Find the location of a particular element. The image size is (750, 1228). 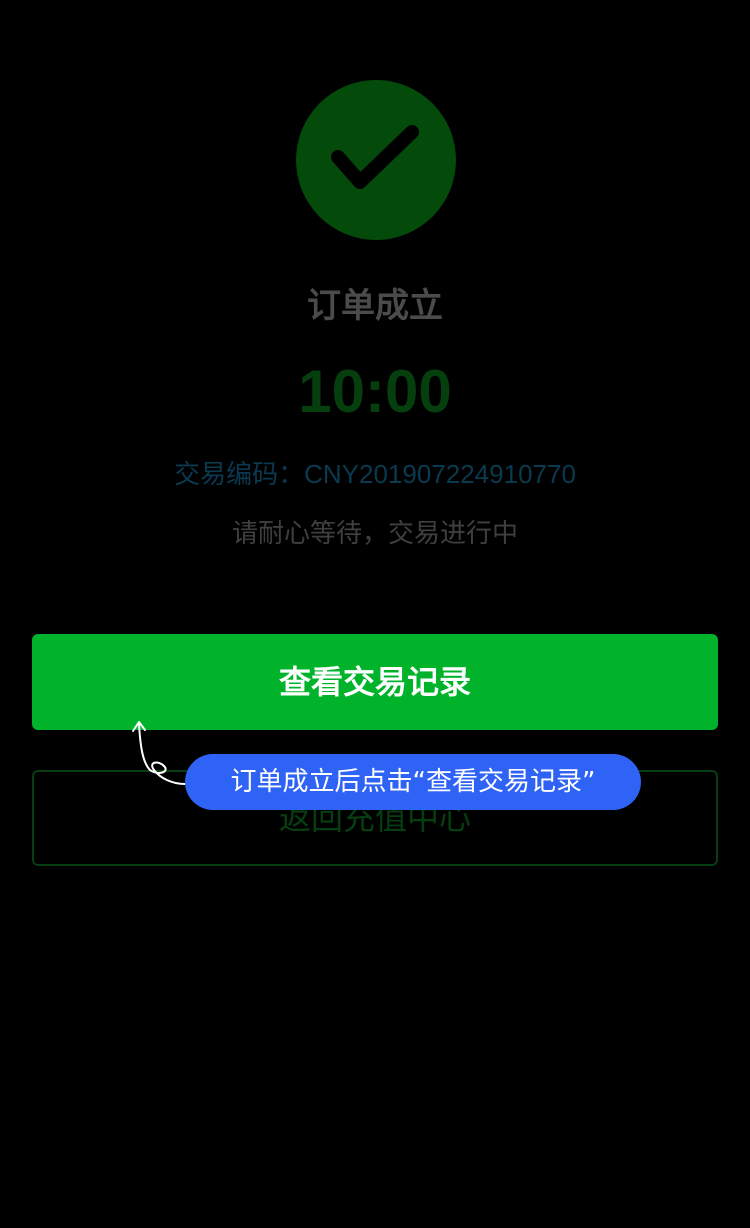

hint-tooltip: 订单成立后点击“查看交易记录” is located at coordinates (413, 782).